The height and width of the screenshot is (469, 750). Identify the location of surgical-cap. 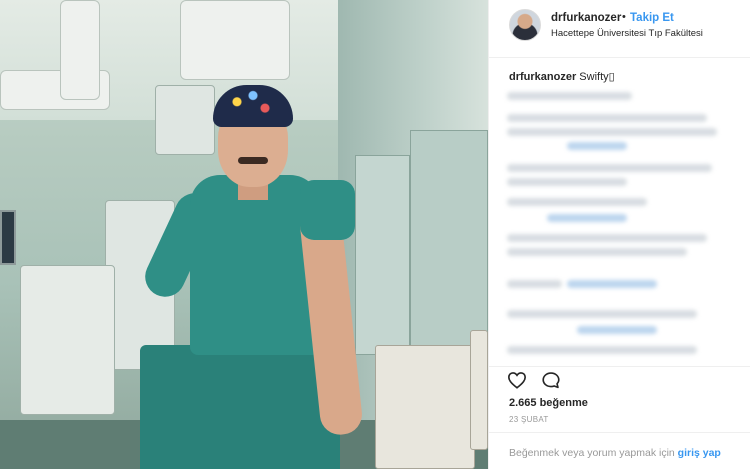
(253, 106).